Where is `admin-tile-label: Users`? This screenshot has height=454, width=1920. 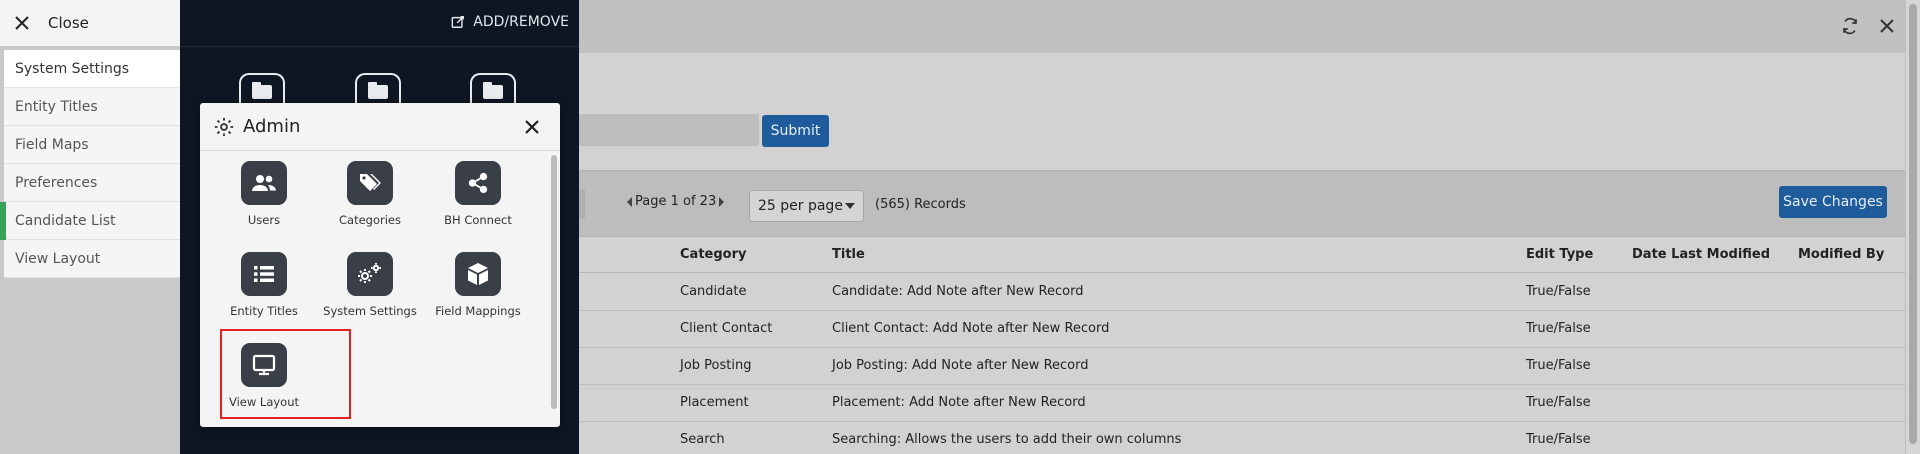
admin-tile-label: Users is located at coordinates (264, 220).